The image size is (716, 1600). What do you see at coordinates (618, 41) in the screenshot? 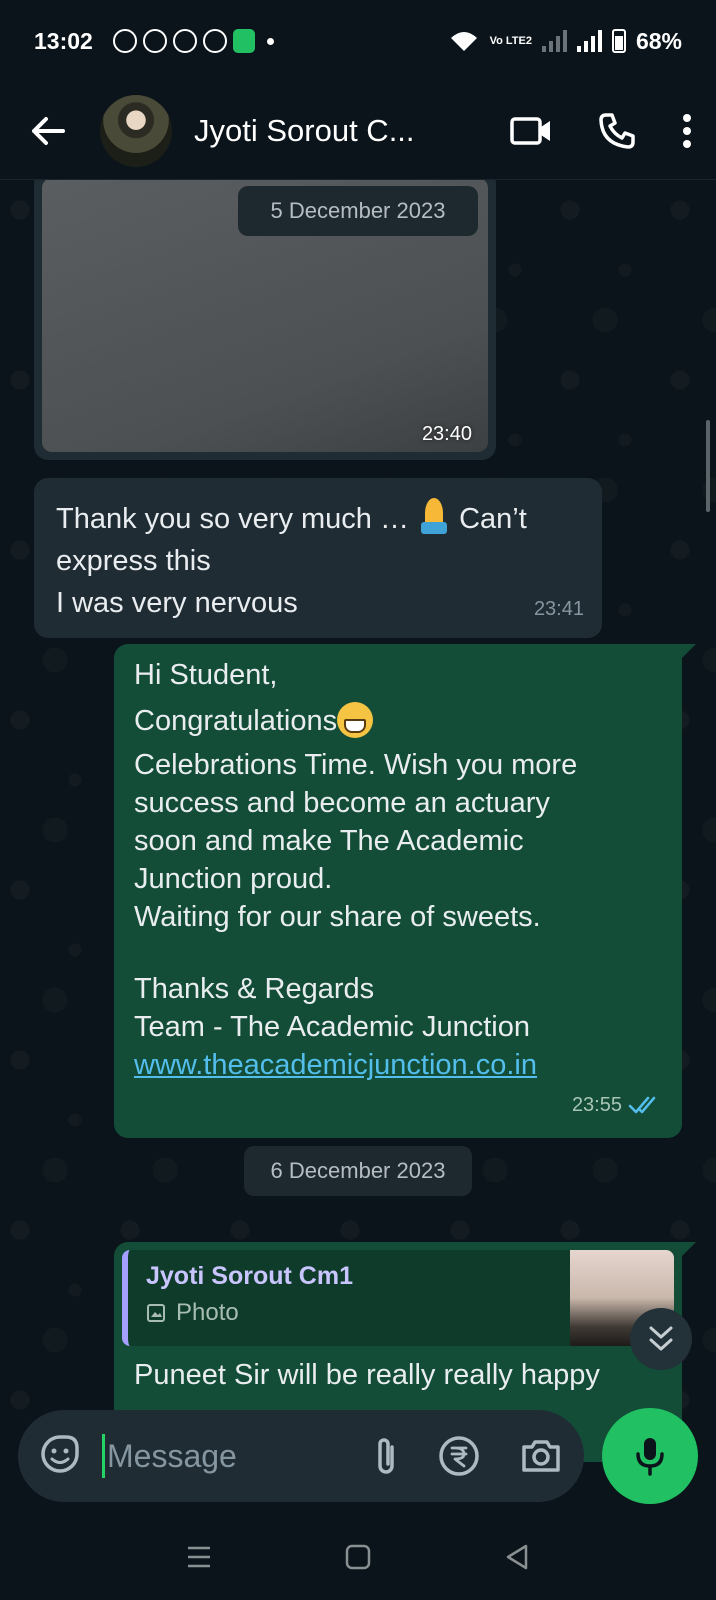
I see `battery-icon` at bounding box center [618, 41].